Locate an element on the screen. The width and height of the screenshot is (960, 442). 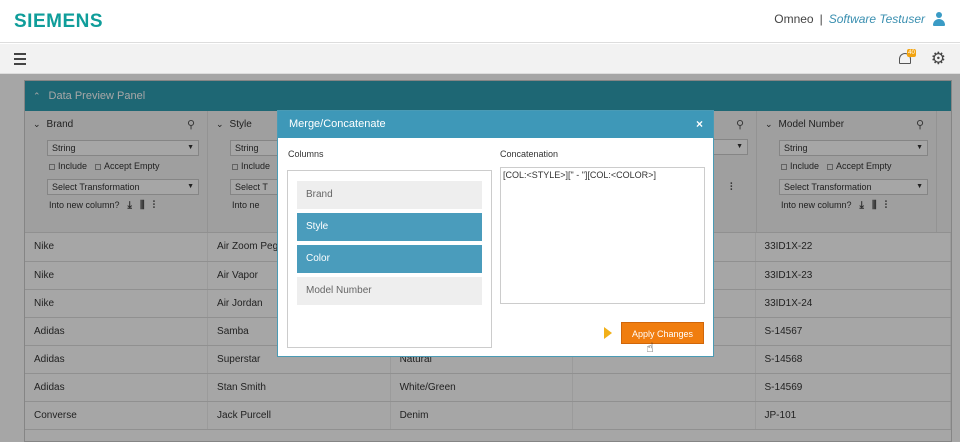
columns-label: Columns is located at coordinates (306, 154).